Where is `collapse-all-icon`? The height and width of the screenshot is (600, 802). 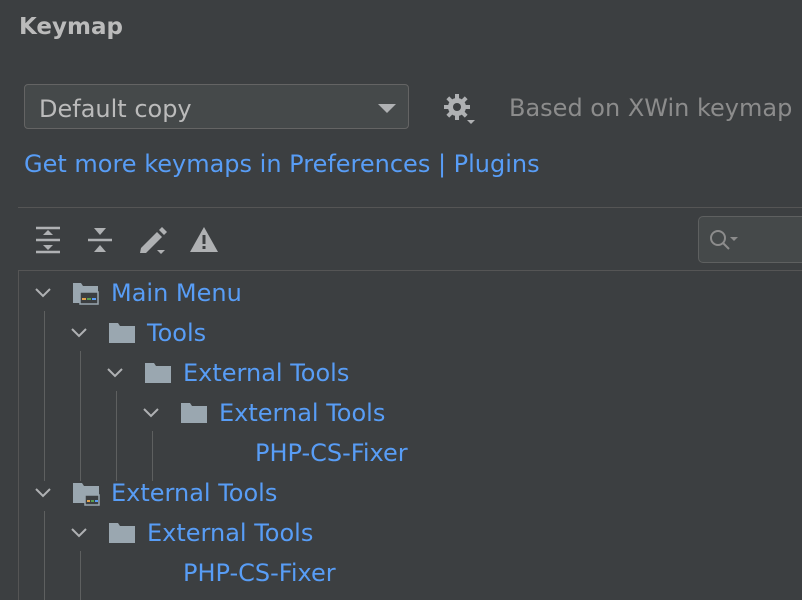
collapse-all-icon is located at coordinates (101, 240).